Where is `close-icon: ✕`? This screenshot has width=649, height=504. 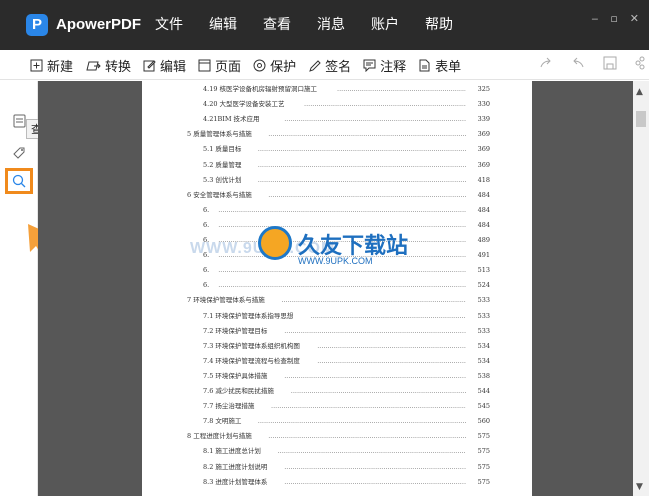 close-icon: ✕ is located at coordinates (634, 18).